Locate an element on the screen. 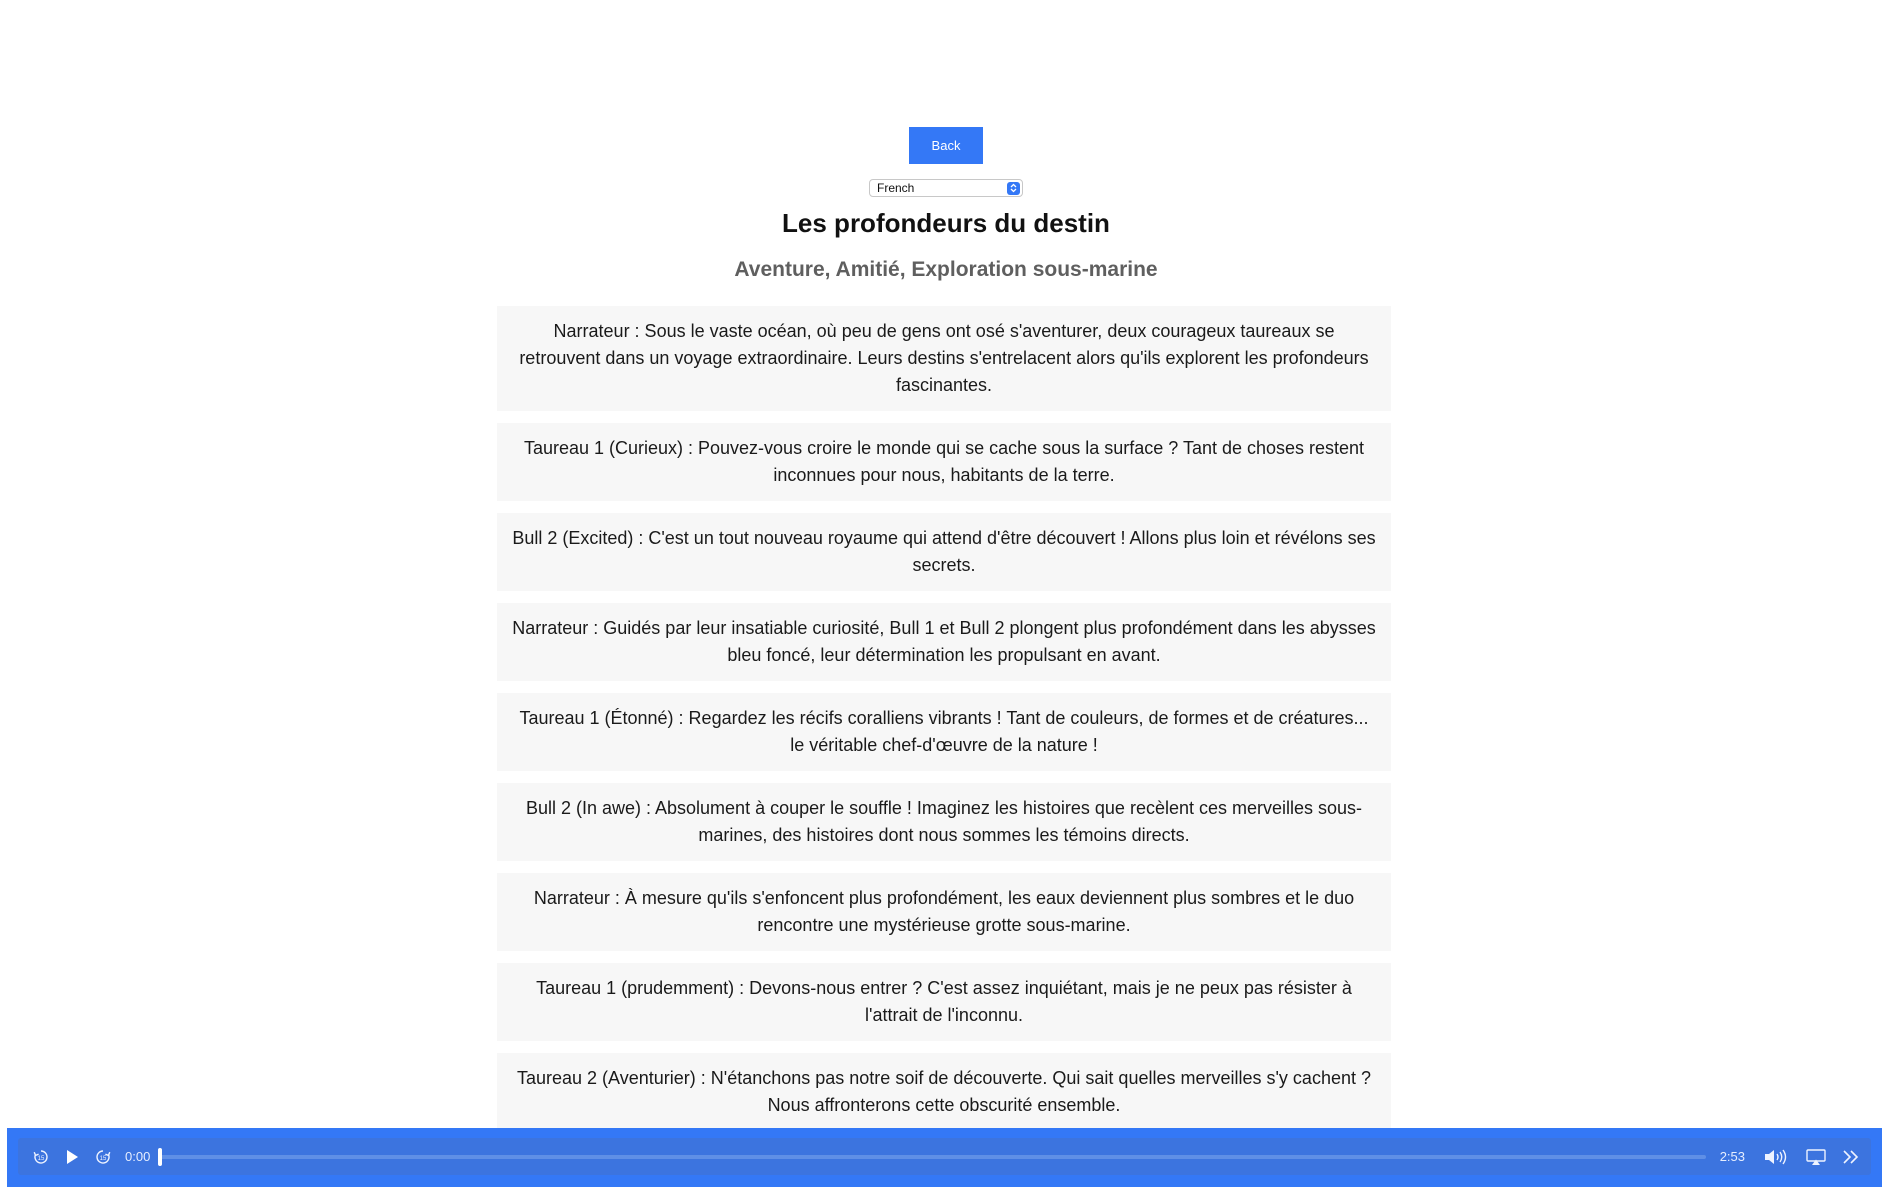 This screenshot has width=1892, height=1188. audio-player: 15 15 0:00 2:53 is located at coordinates (944, 1157).